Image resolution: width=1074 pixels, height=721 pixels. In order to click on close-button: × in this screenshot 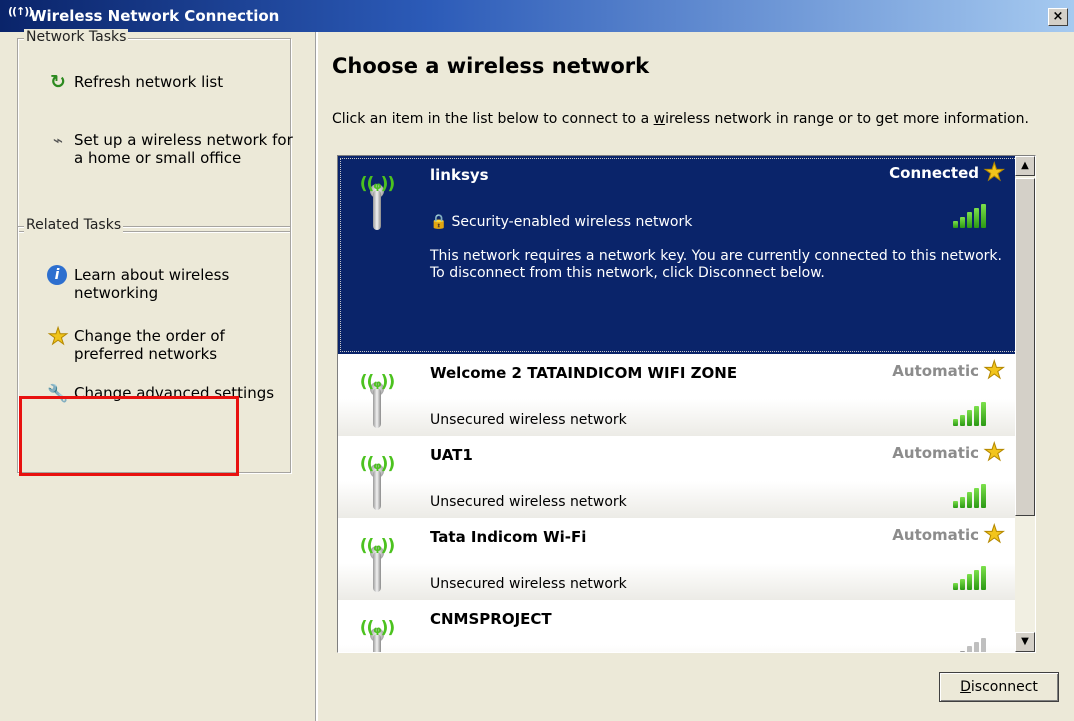, I will do `click(1058, 17)`.